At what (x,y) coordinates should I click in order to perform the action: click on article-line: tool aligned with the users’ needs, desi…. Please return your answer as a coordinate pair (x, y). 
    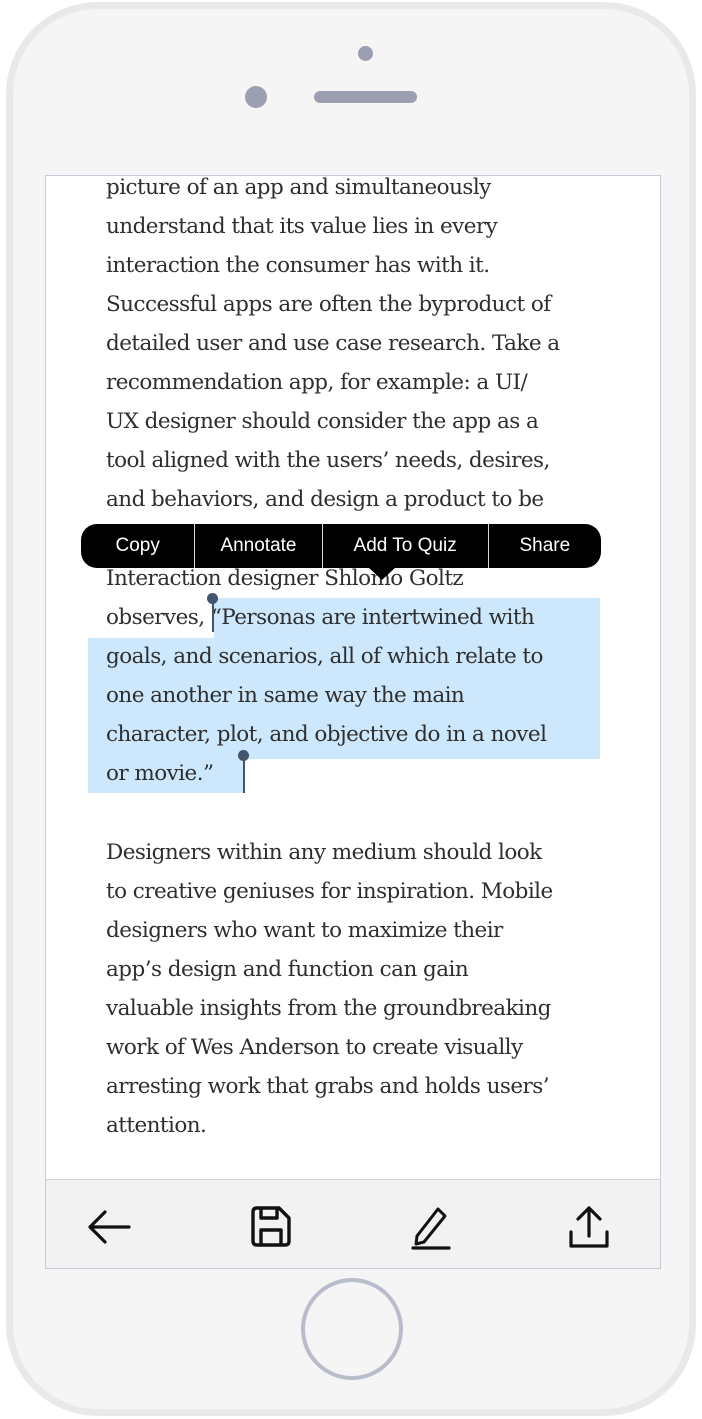
    Looking at the image, I should click on (328, 460).